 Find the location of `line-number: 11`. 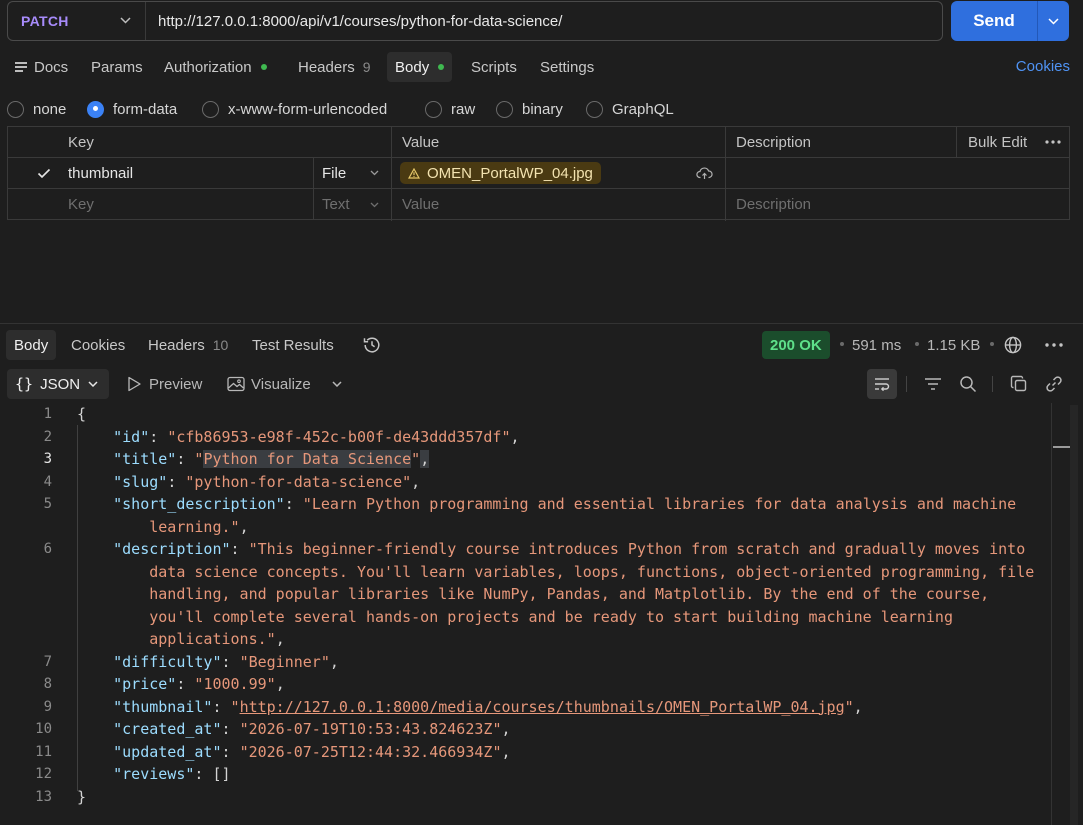

line-number: 11 is located at coordinates (43, 751).